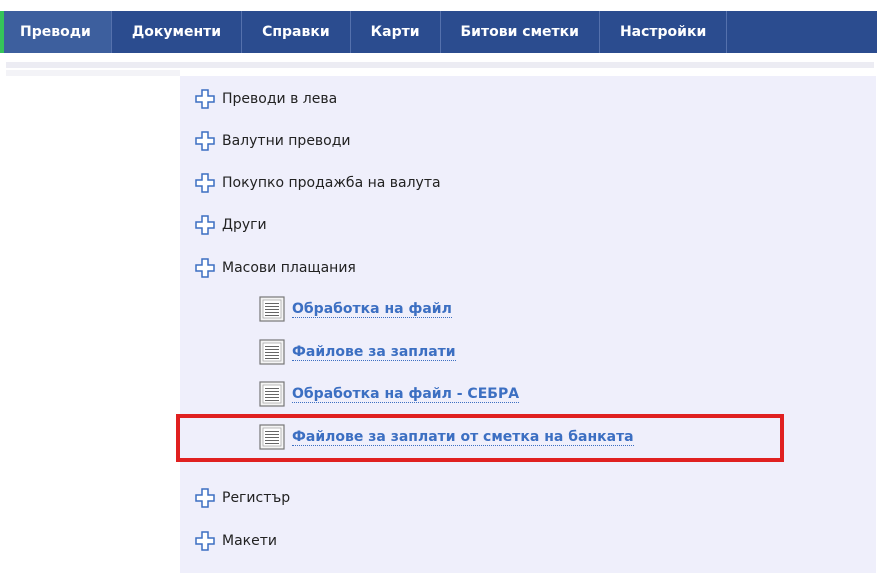  I want to click on menu-item-currency-exchange: Покупко продажба на валута, so click(317, 183).